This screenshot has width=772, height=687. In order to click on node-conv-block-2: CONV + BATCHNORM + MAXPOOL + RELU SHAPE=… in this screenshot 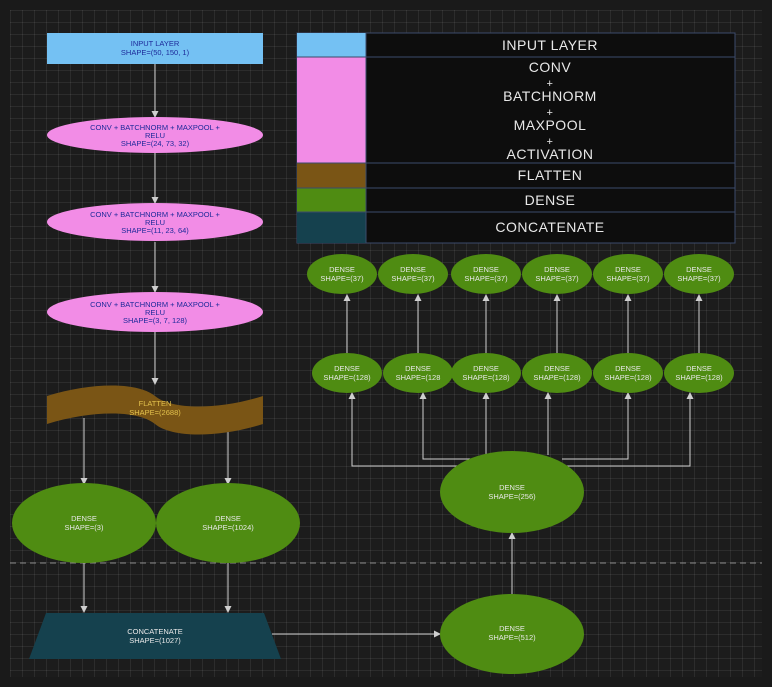, I will do `click(155, 222)`.